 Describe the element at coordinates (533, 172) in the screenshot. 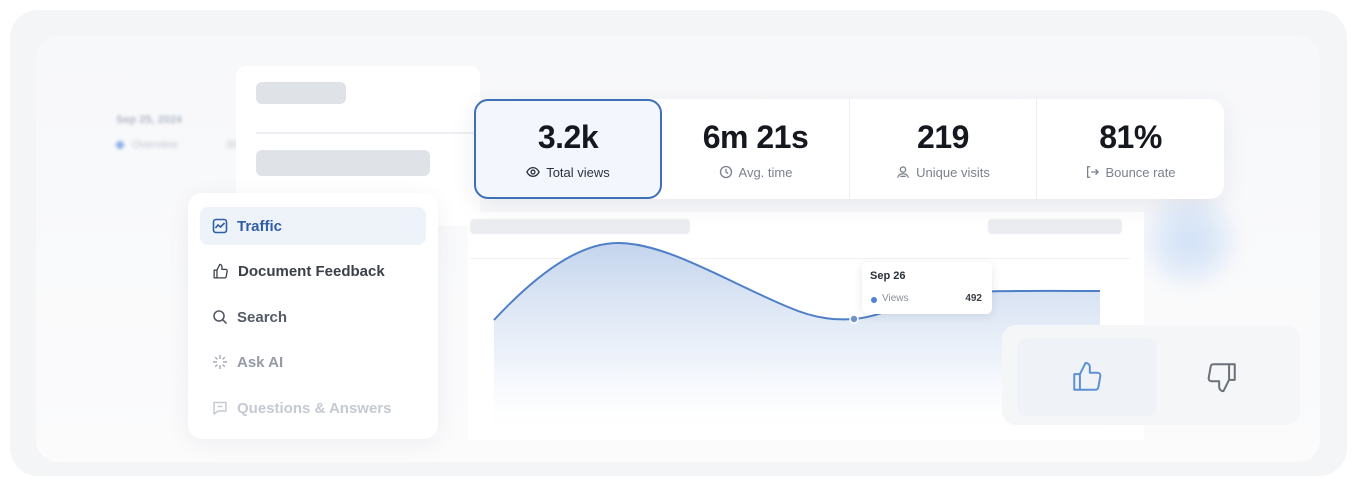

I see `eye-icon` at that location.